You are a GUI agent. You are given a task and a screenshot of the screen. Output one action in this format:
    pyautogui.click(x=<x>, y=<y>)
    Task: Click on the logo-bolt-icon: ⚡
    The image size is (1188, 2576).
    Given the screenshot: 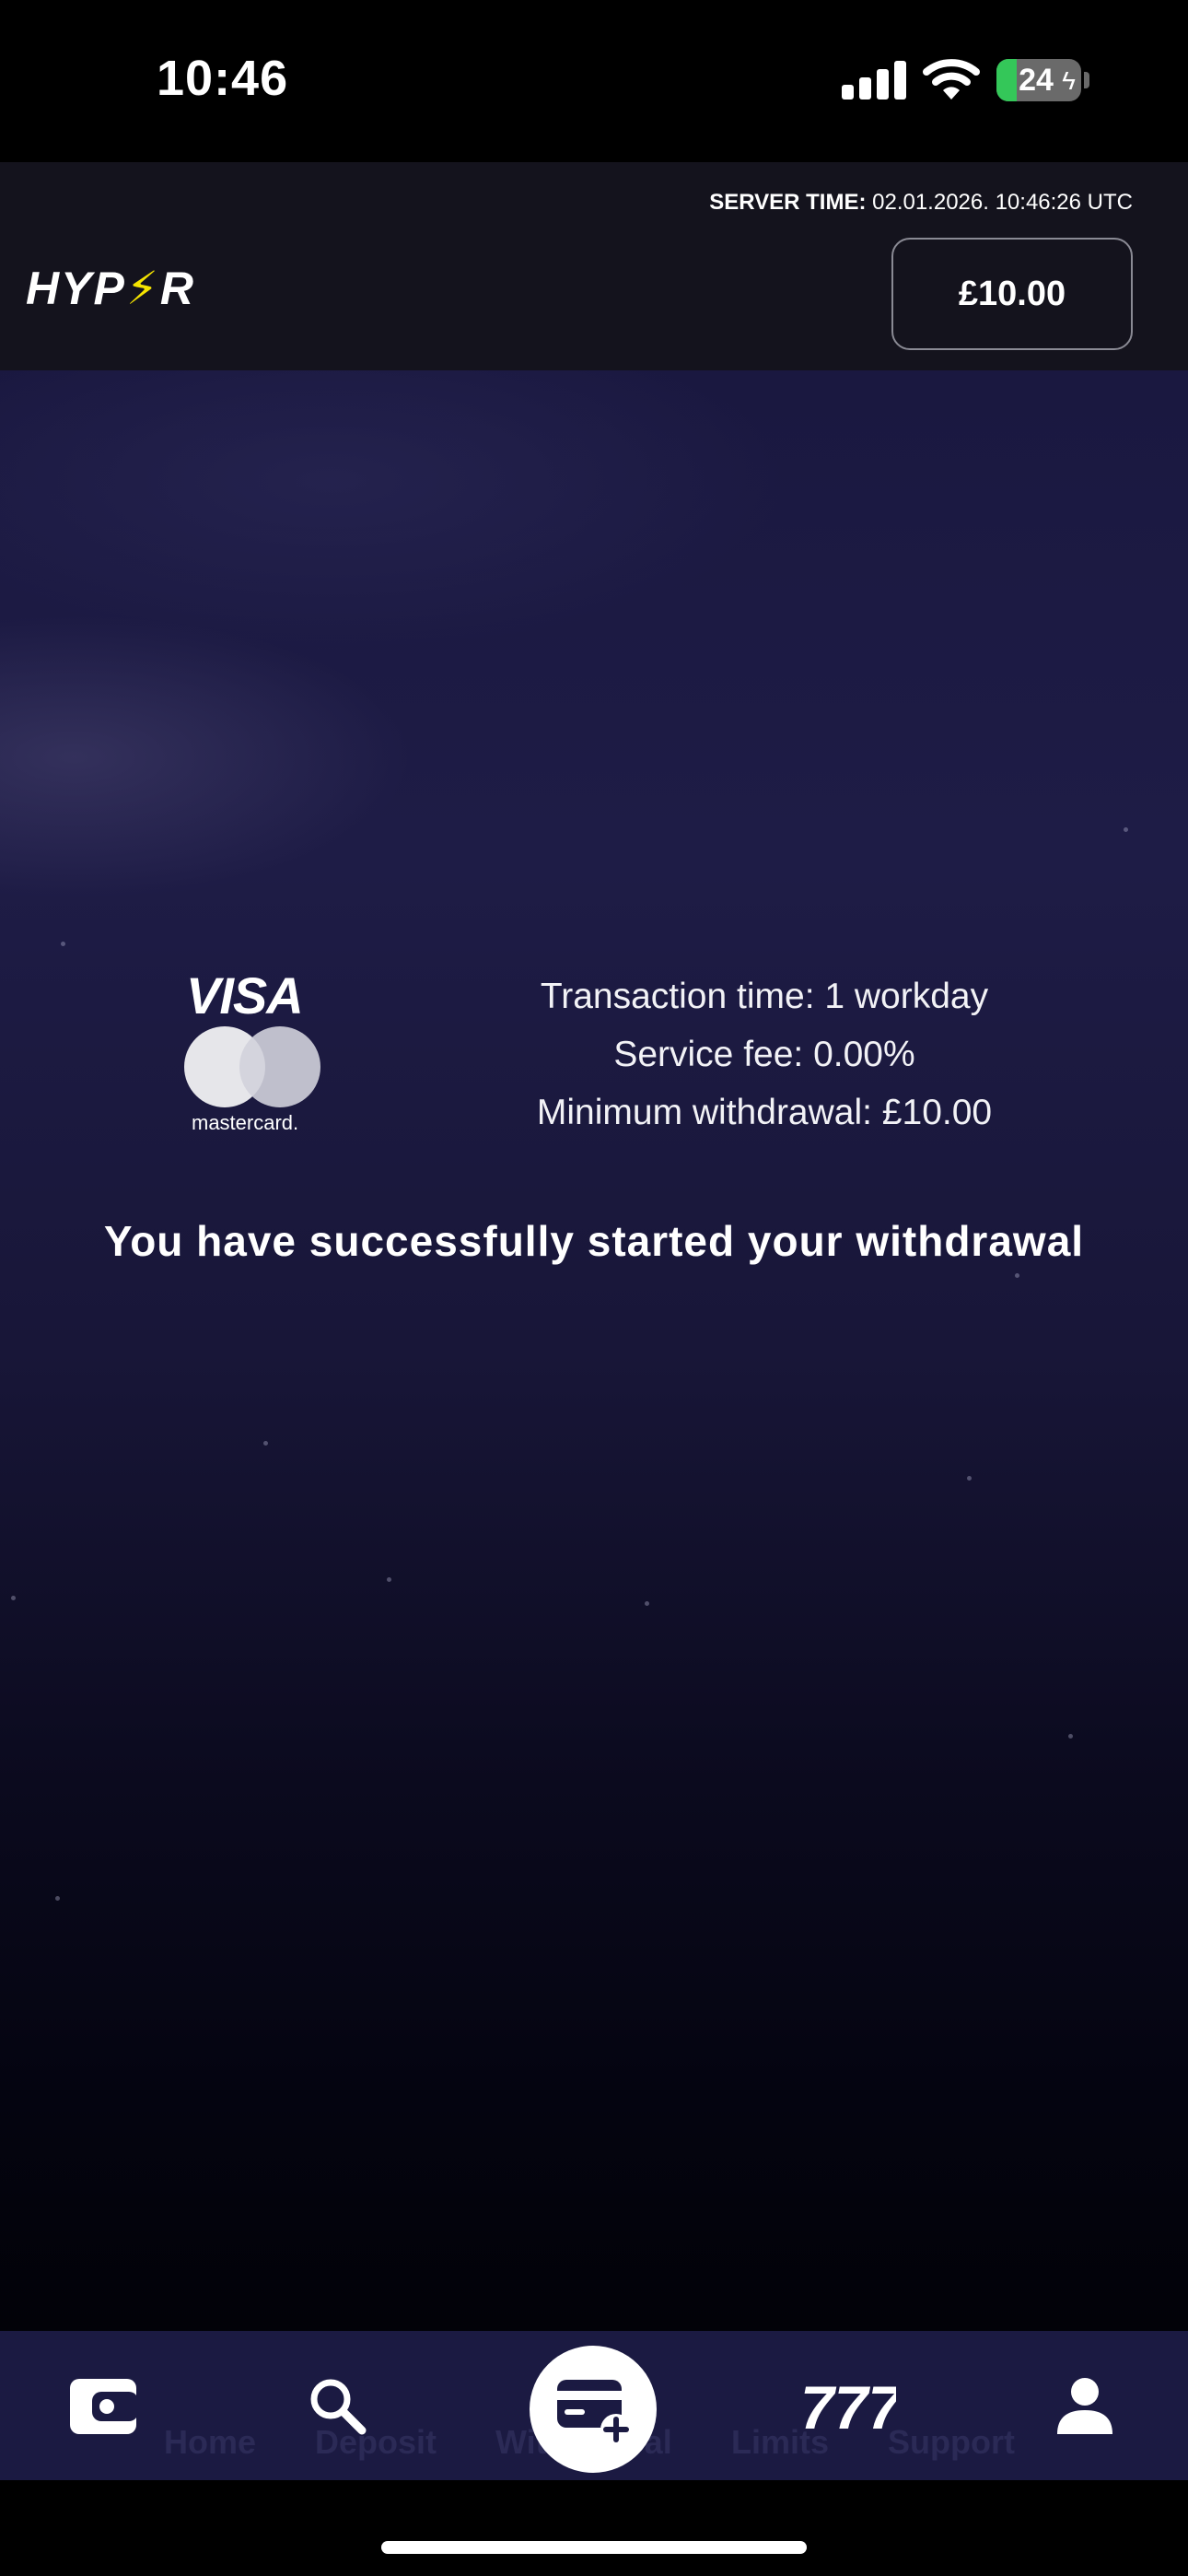 What is the action you would take?
    pyautogui.click(x=143, y=288)
    